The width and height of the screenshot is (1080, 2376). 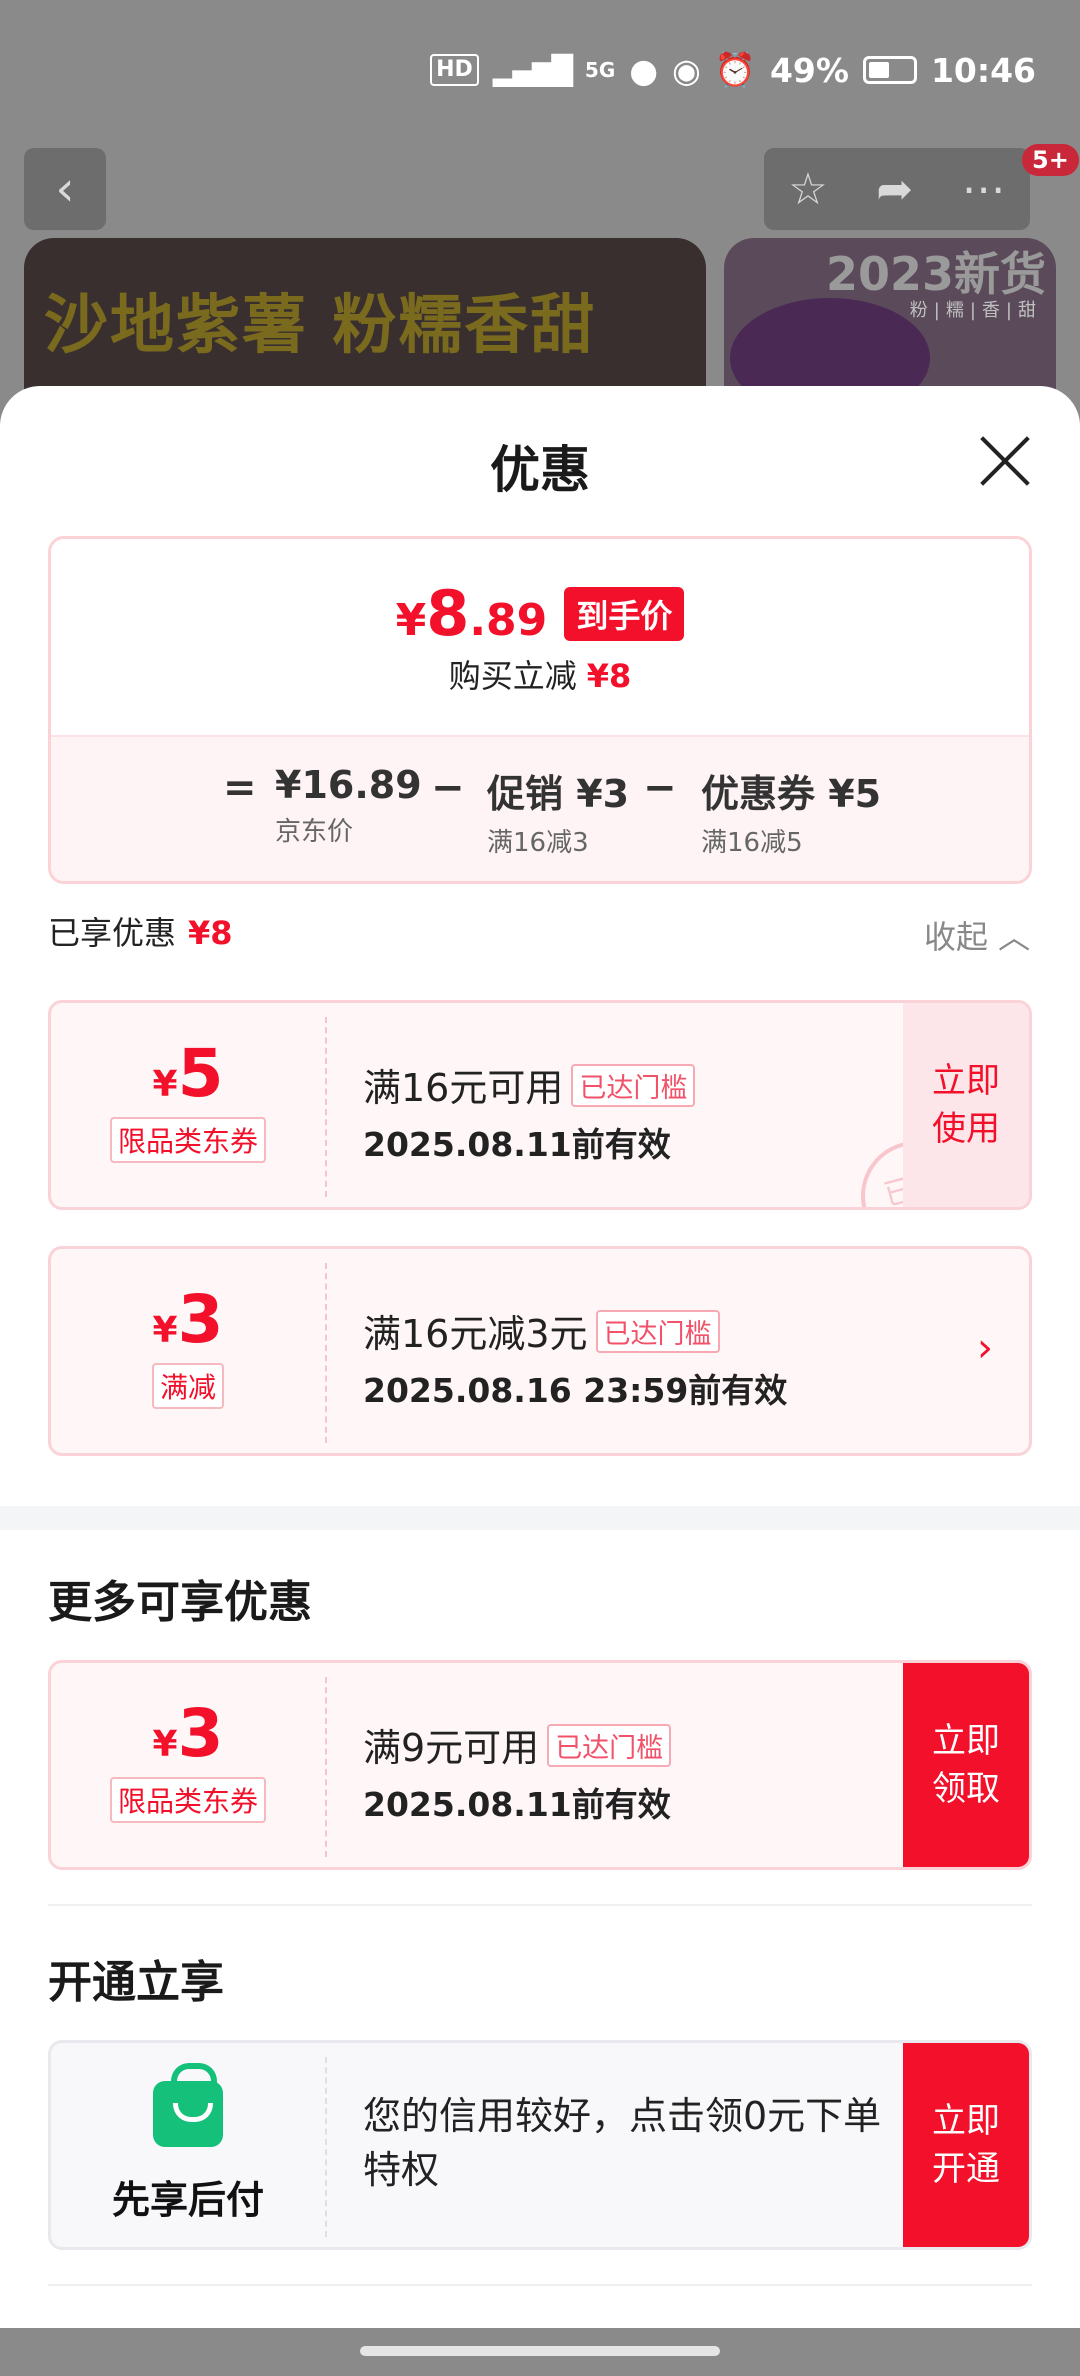 What do you see at coordinates (622, 2143) in the screenshot?
I see `pay-later-desc: 您的信用较好，点击领0元下单特权` at bounding box center [622, 2143].